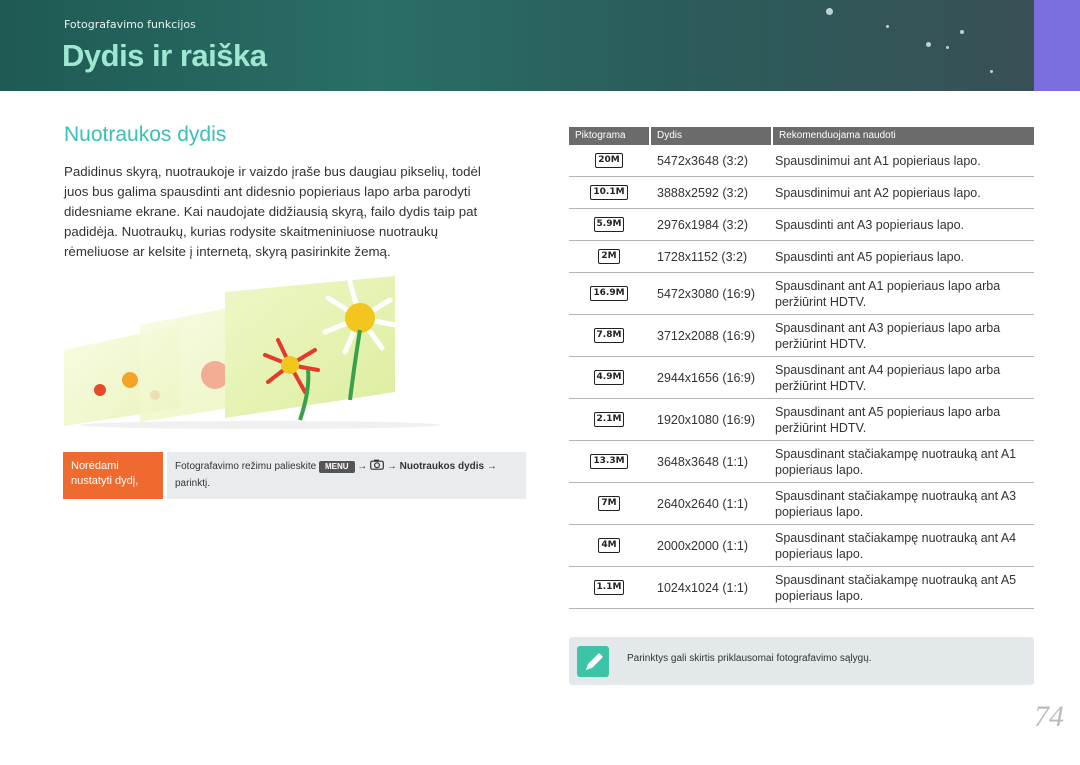  What do you see at coordinates (336, 467) in the screenshot?
I see `menu-key-icon: MENU` at bounding box center [336, 467].